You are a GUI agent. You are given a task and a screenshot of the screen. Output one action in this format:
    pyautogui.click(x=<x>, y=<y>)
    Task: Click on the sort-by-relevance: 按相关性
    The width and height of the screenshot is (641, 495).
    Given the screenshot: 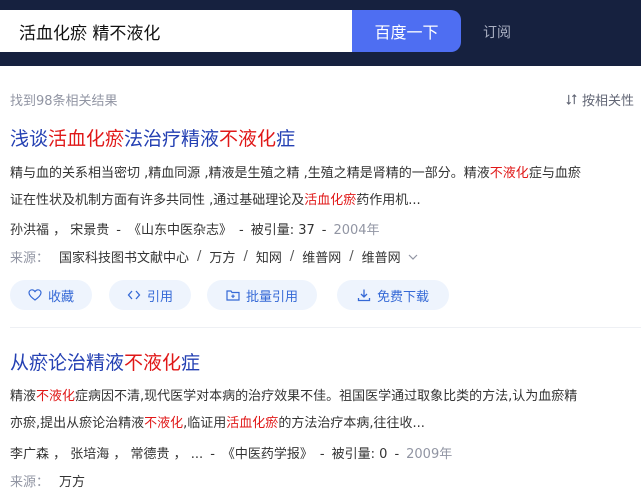 What is the action you would take?
    pyautogui.click(x=599, y=99)
    